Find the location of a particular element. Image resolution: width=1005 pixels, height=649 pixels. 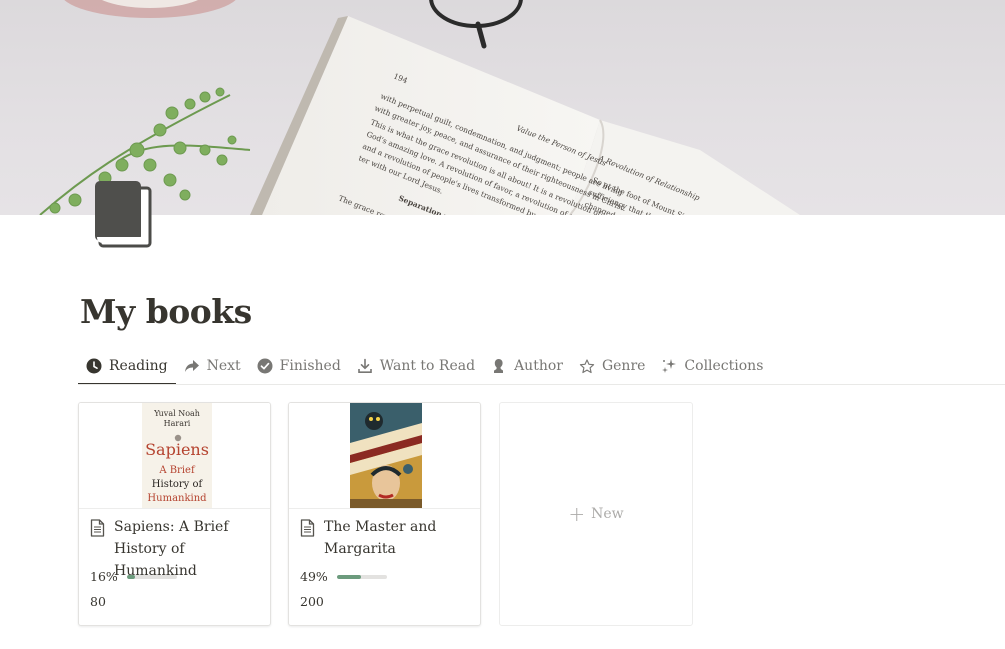

card-title: The Master and Margarita is located at coordinates (387, 538).